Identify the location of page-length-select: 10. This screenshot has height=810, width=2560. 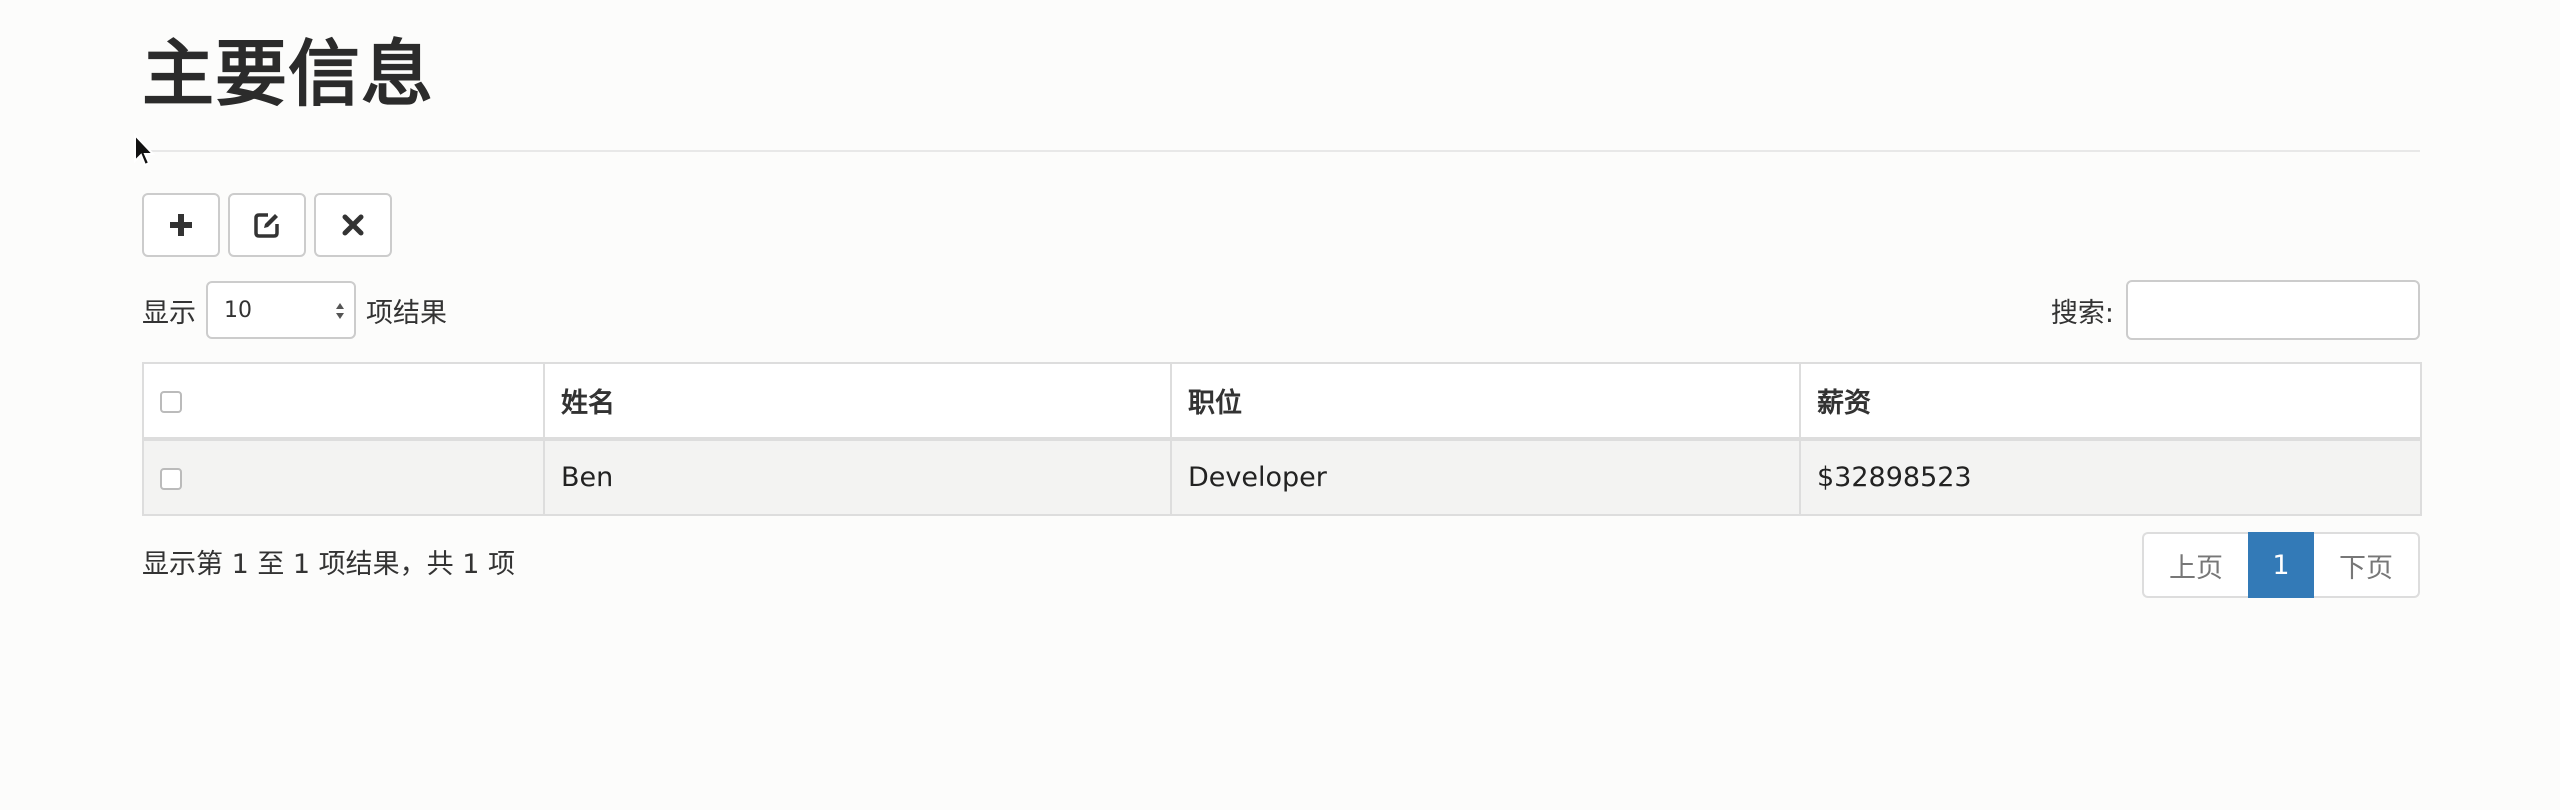
(281, 310).